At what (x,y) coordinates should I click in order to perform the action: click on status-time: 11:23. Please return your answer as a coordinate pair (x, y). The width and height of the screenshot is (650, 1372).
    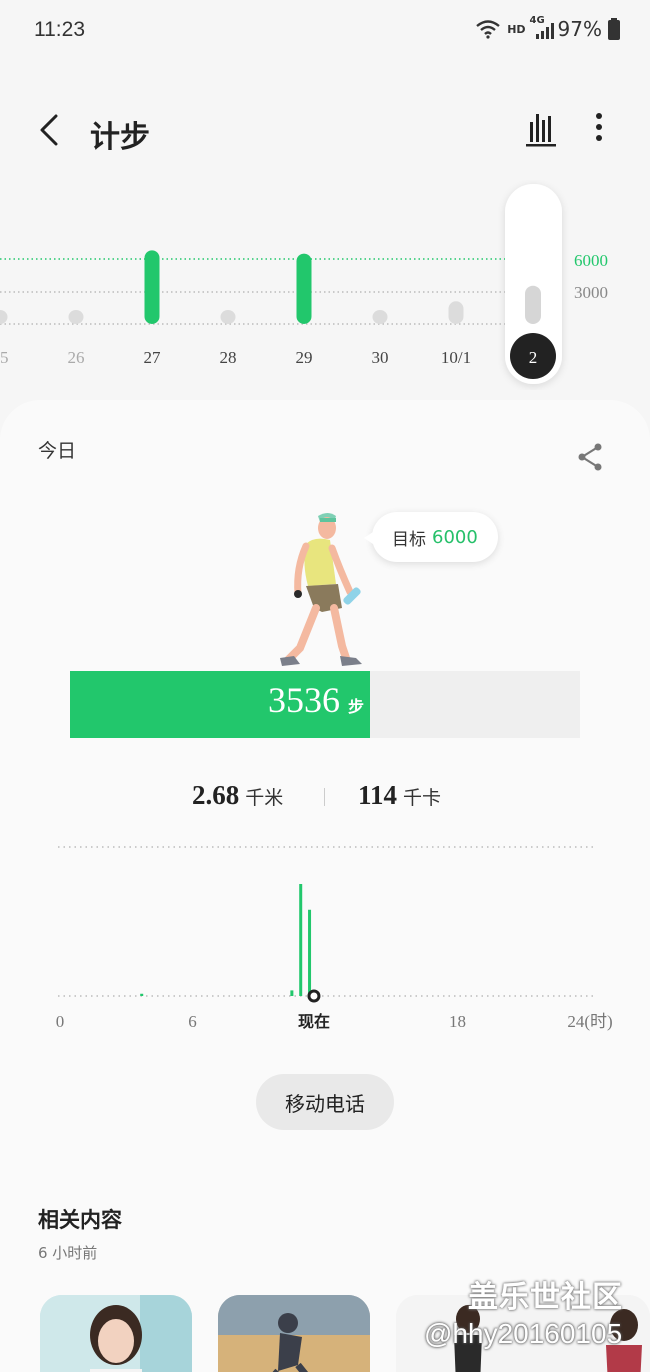
    Looking at the image, I should click on (59, 29).